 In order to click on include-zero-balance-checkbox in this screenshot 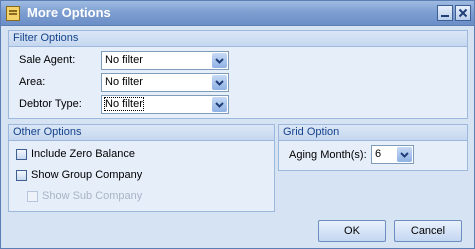, I will do `click(21, 154)`.